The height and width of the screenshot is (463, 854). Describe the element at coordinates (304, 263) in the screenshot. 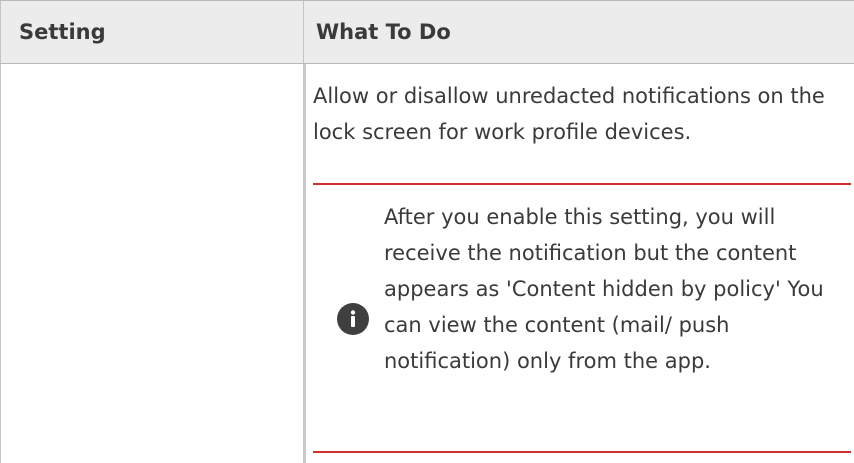

I see `column-divider` at that location.